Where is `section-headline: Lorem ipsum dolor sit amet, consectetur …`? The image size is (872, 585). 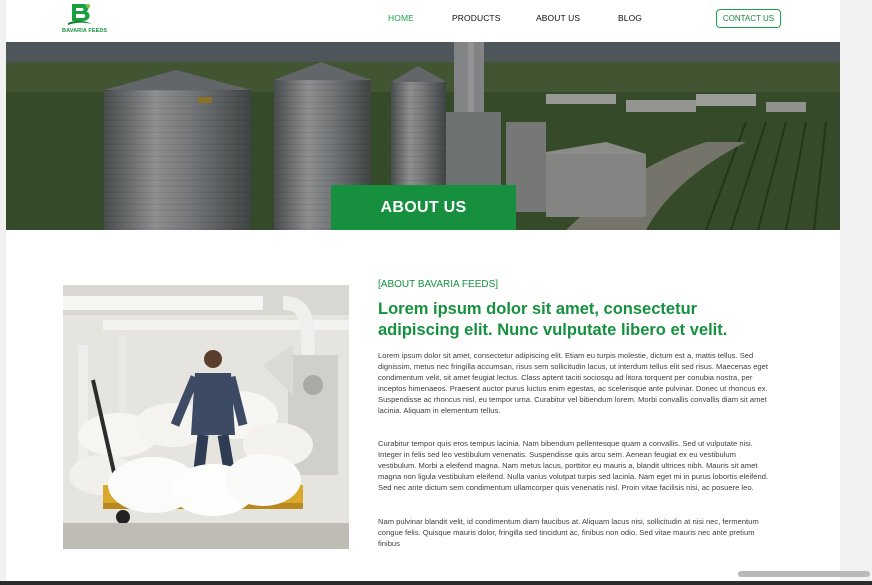 section-headline: Lorem ipsum dolor sit amet, consectetur … is located at coordinates (553, 319).